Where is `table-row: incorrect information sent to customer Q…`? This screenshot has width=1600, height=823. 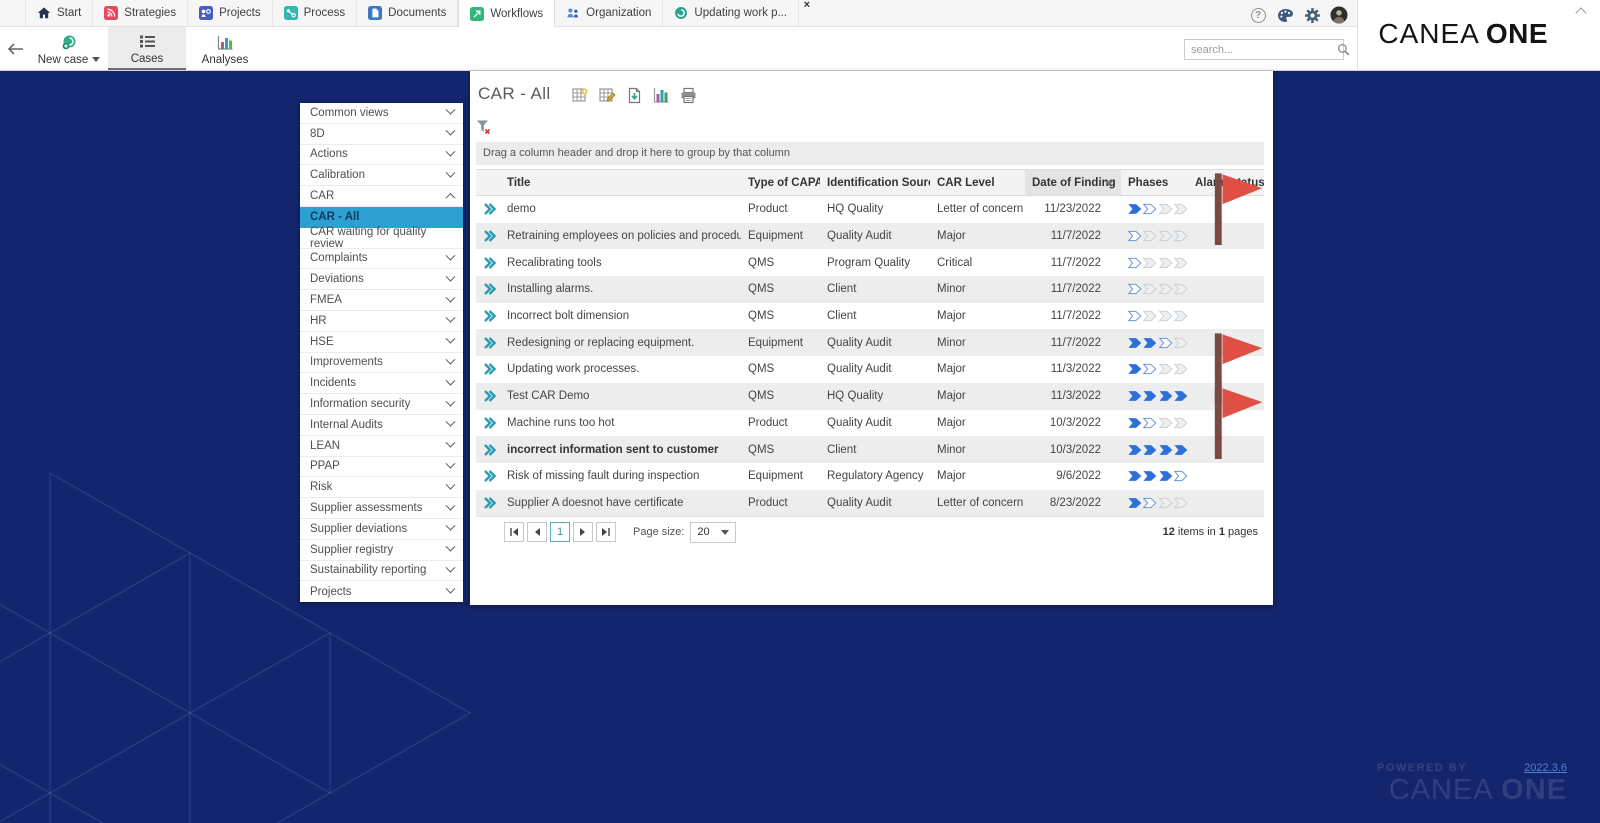 table-row: incorrect information sent to customer Q… is located at coordinates (870, 449).